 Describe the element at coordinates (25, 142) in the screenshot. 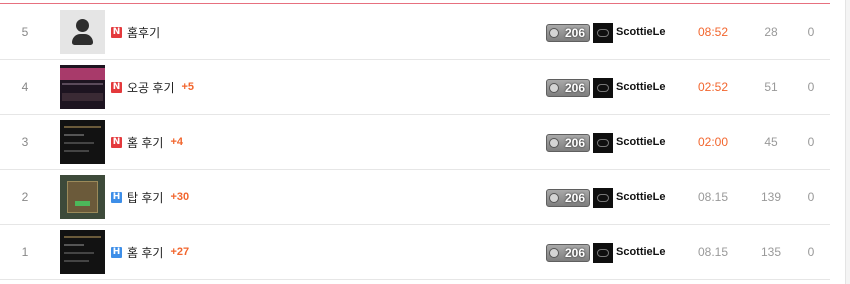

I see `post-number: 3` at that location.